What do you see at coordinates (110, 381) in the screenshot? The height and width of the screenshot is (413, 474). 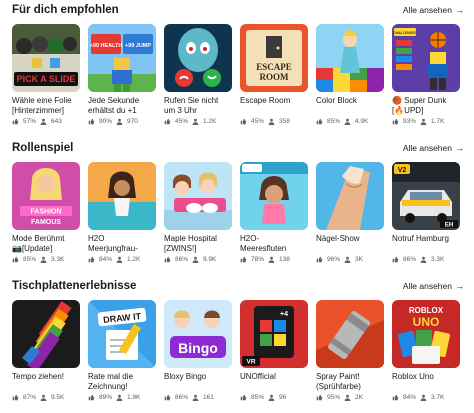 I see `game-title: Rate mal die Zeichnung!` at bounding box center [110, 381].